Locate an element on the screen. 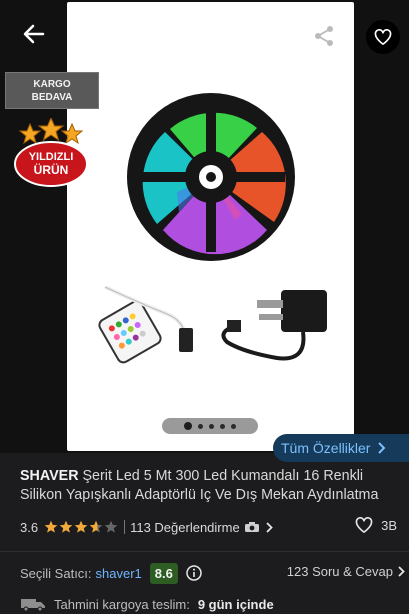 The width and height of the screenshot is (409, 614). section-divider is located at coordinates (204, 551).